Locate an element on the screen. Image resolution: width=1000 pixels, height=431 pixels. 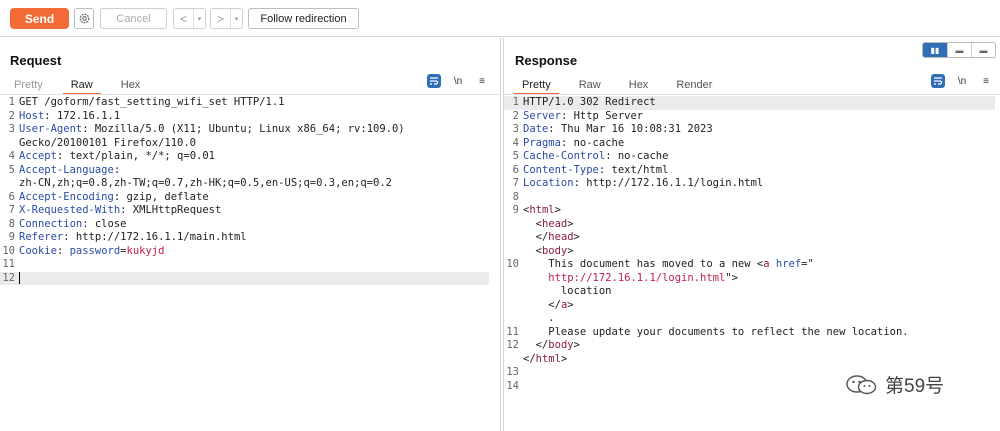
request-tools: \n ≡ is located at coordinates (458, 81).